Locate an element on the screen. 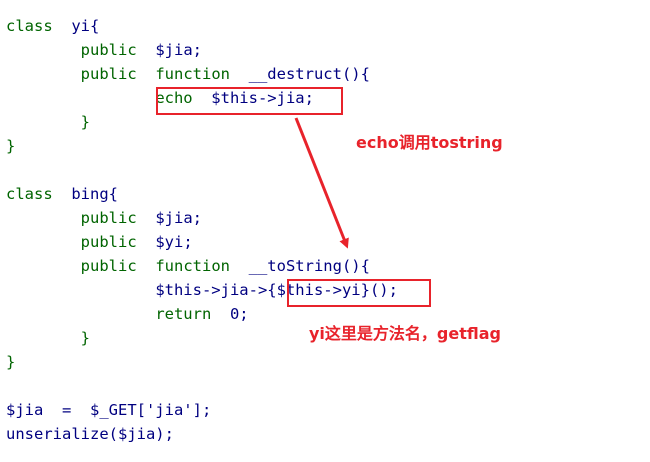 The width and height of the screenshot is (650, 462). code-line: class yi{ is located at coordinates (52, 26).